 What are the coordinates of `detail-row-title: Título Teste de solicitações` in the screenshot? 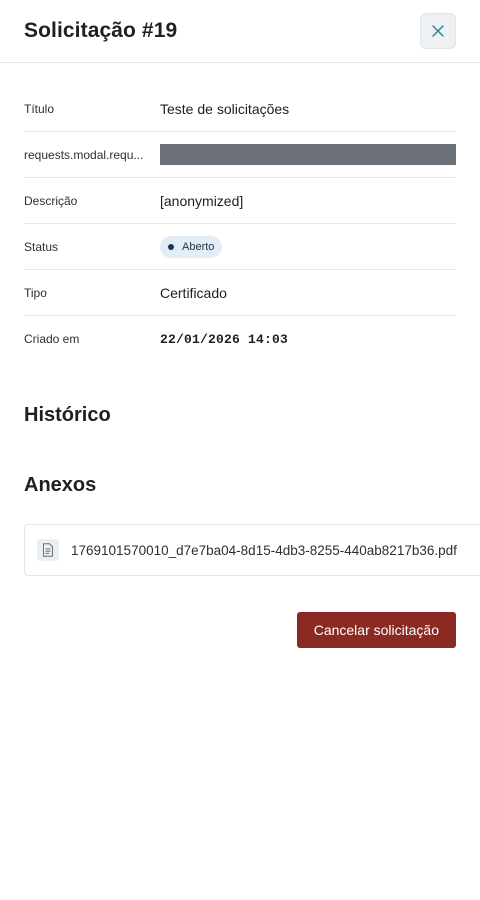 It's located at (240, 109).